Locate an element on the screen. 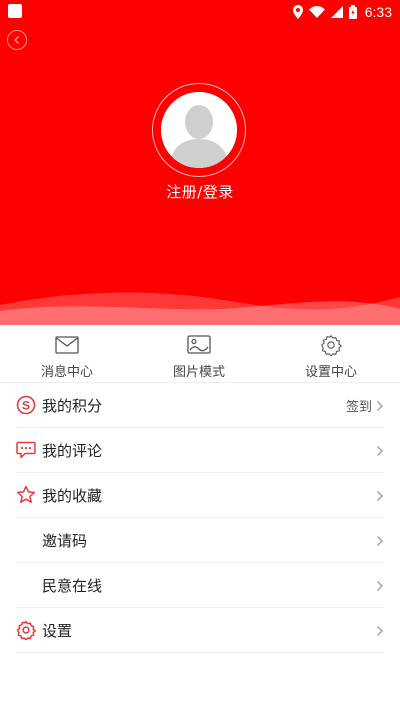  status-bar: 6:33 is located at coordinates (200, 12).